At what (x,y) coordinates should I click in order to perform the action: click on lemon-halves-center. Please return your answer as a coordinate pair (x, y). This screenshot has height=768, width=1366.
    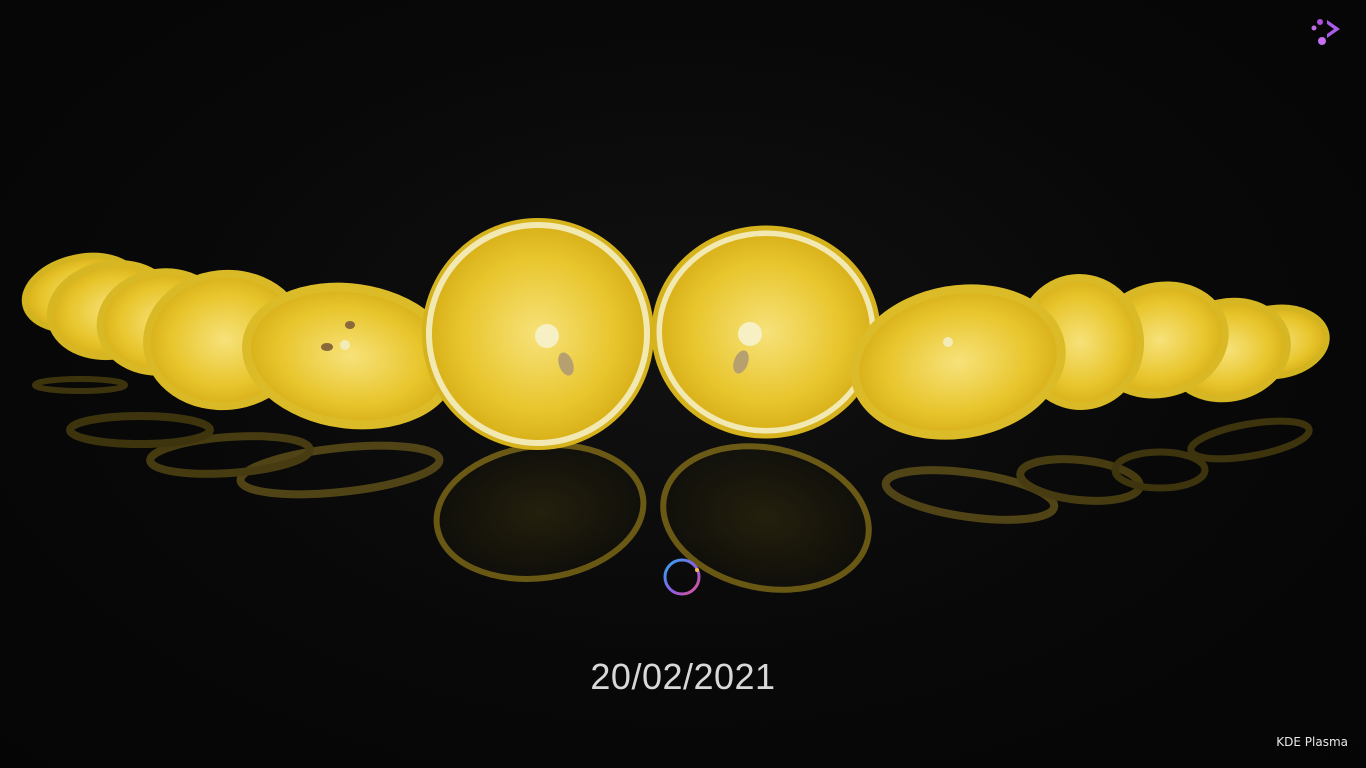
    Looking at the image, I should click on (651, 334).